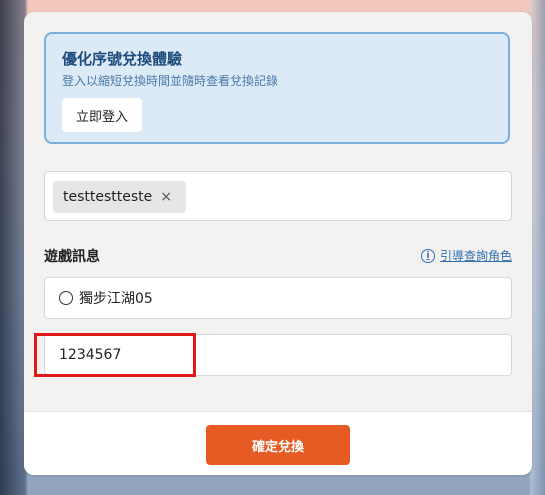 The image size is (545, 495). Describe the element at coordinates (122, 59) in the screenshot. I see `login-prompt-title: 優化序號兌換體驗` at that location.